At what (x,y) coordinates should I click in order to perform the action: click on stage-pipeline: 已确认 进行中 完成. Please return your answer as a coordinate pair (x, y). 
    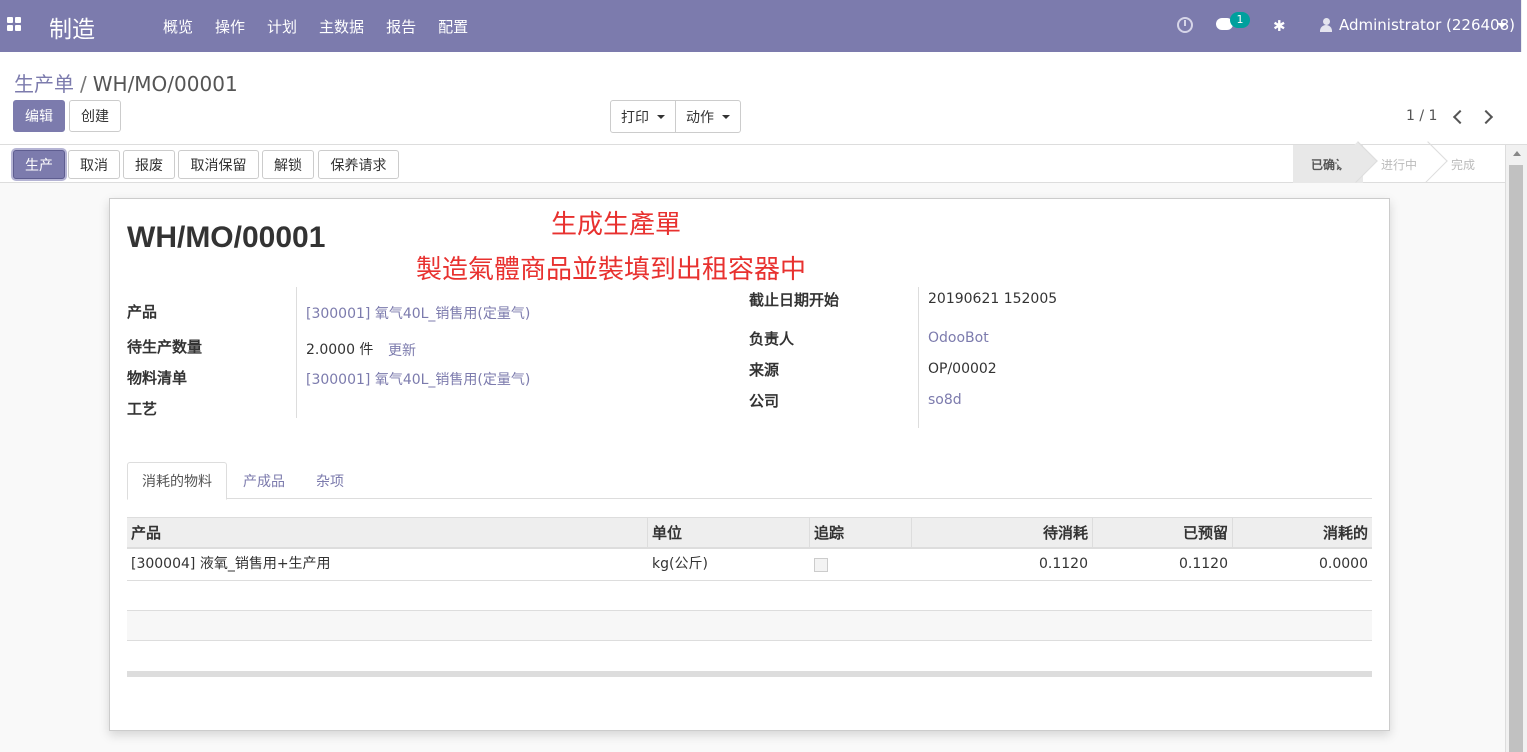
    Looking at the image, I should click on (1392, 164).